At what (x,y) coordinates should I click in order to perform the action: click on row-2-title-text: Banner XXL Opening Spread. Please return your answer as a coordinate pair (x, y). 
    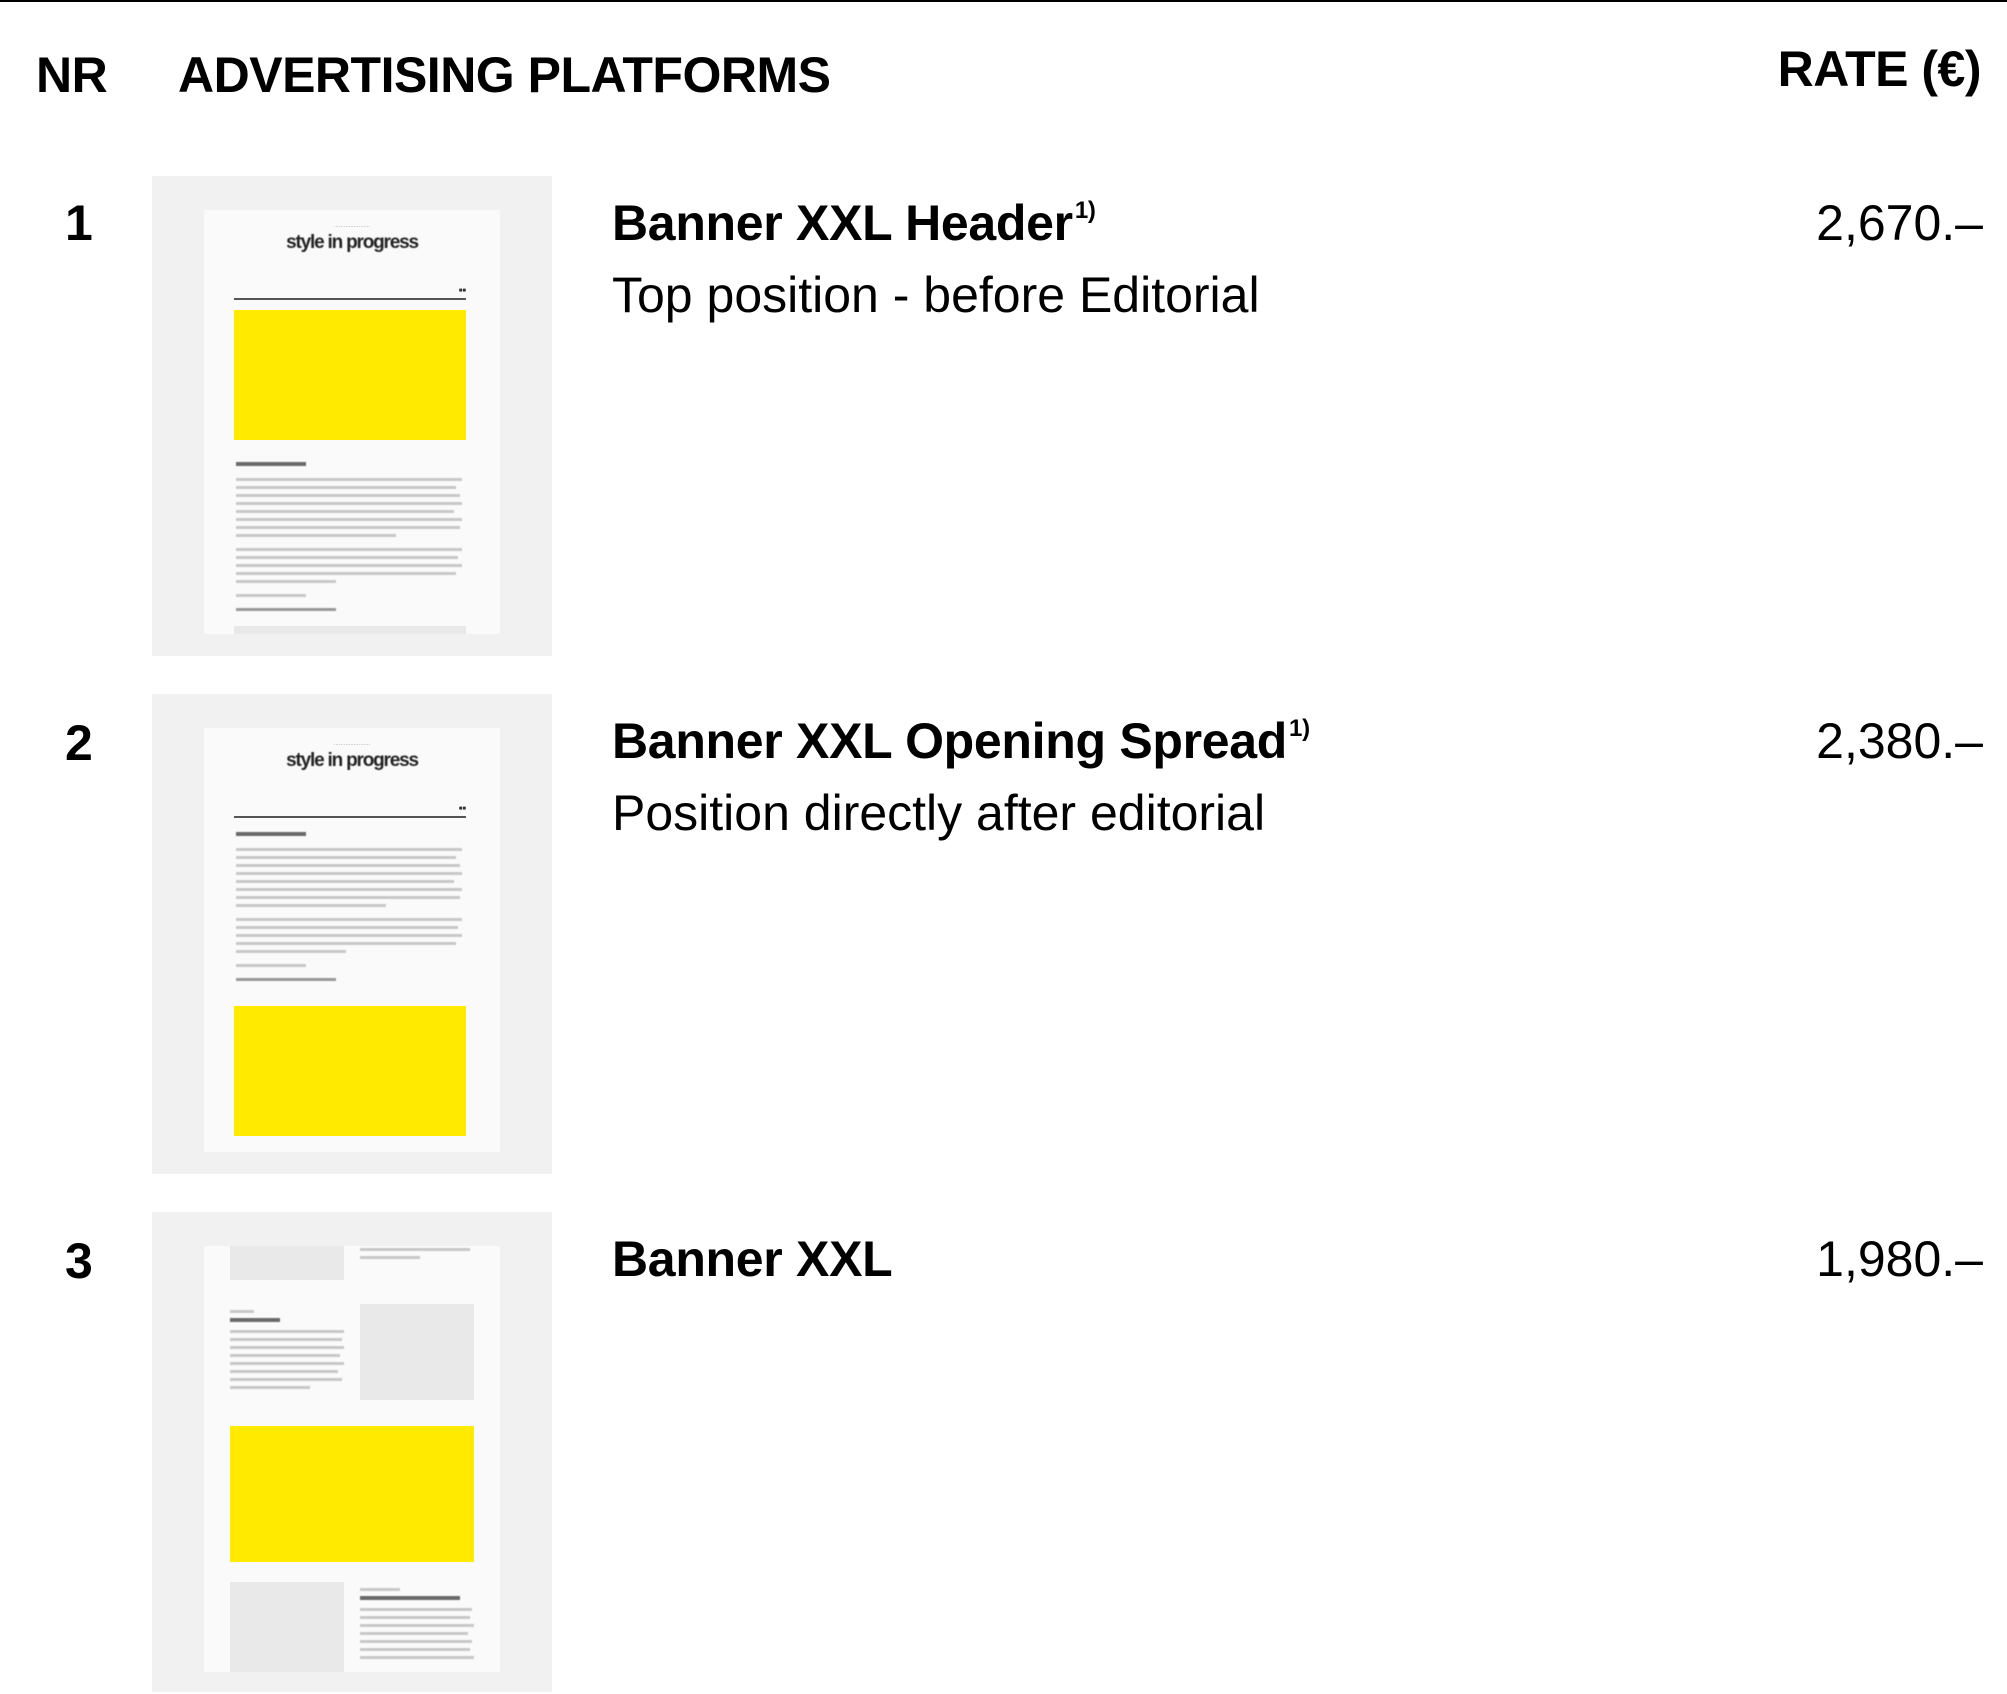
    Looking at the image, I should click on (950, 741).